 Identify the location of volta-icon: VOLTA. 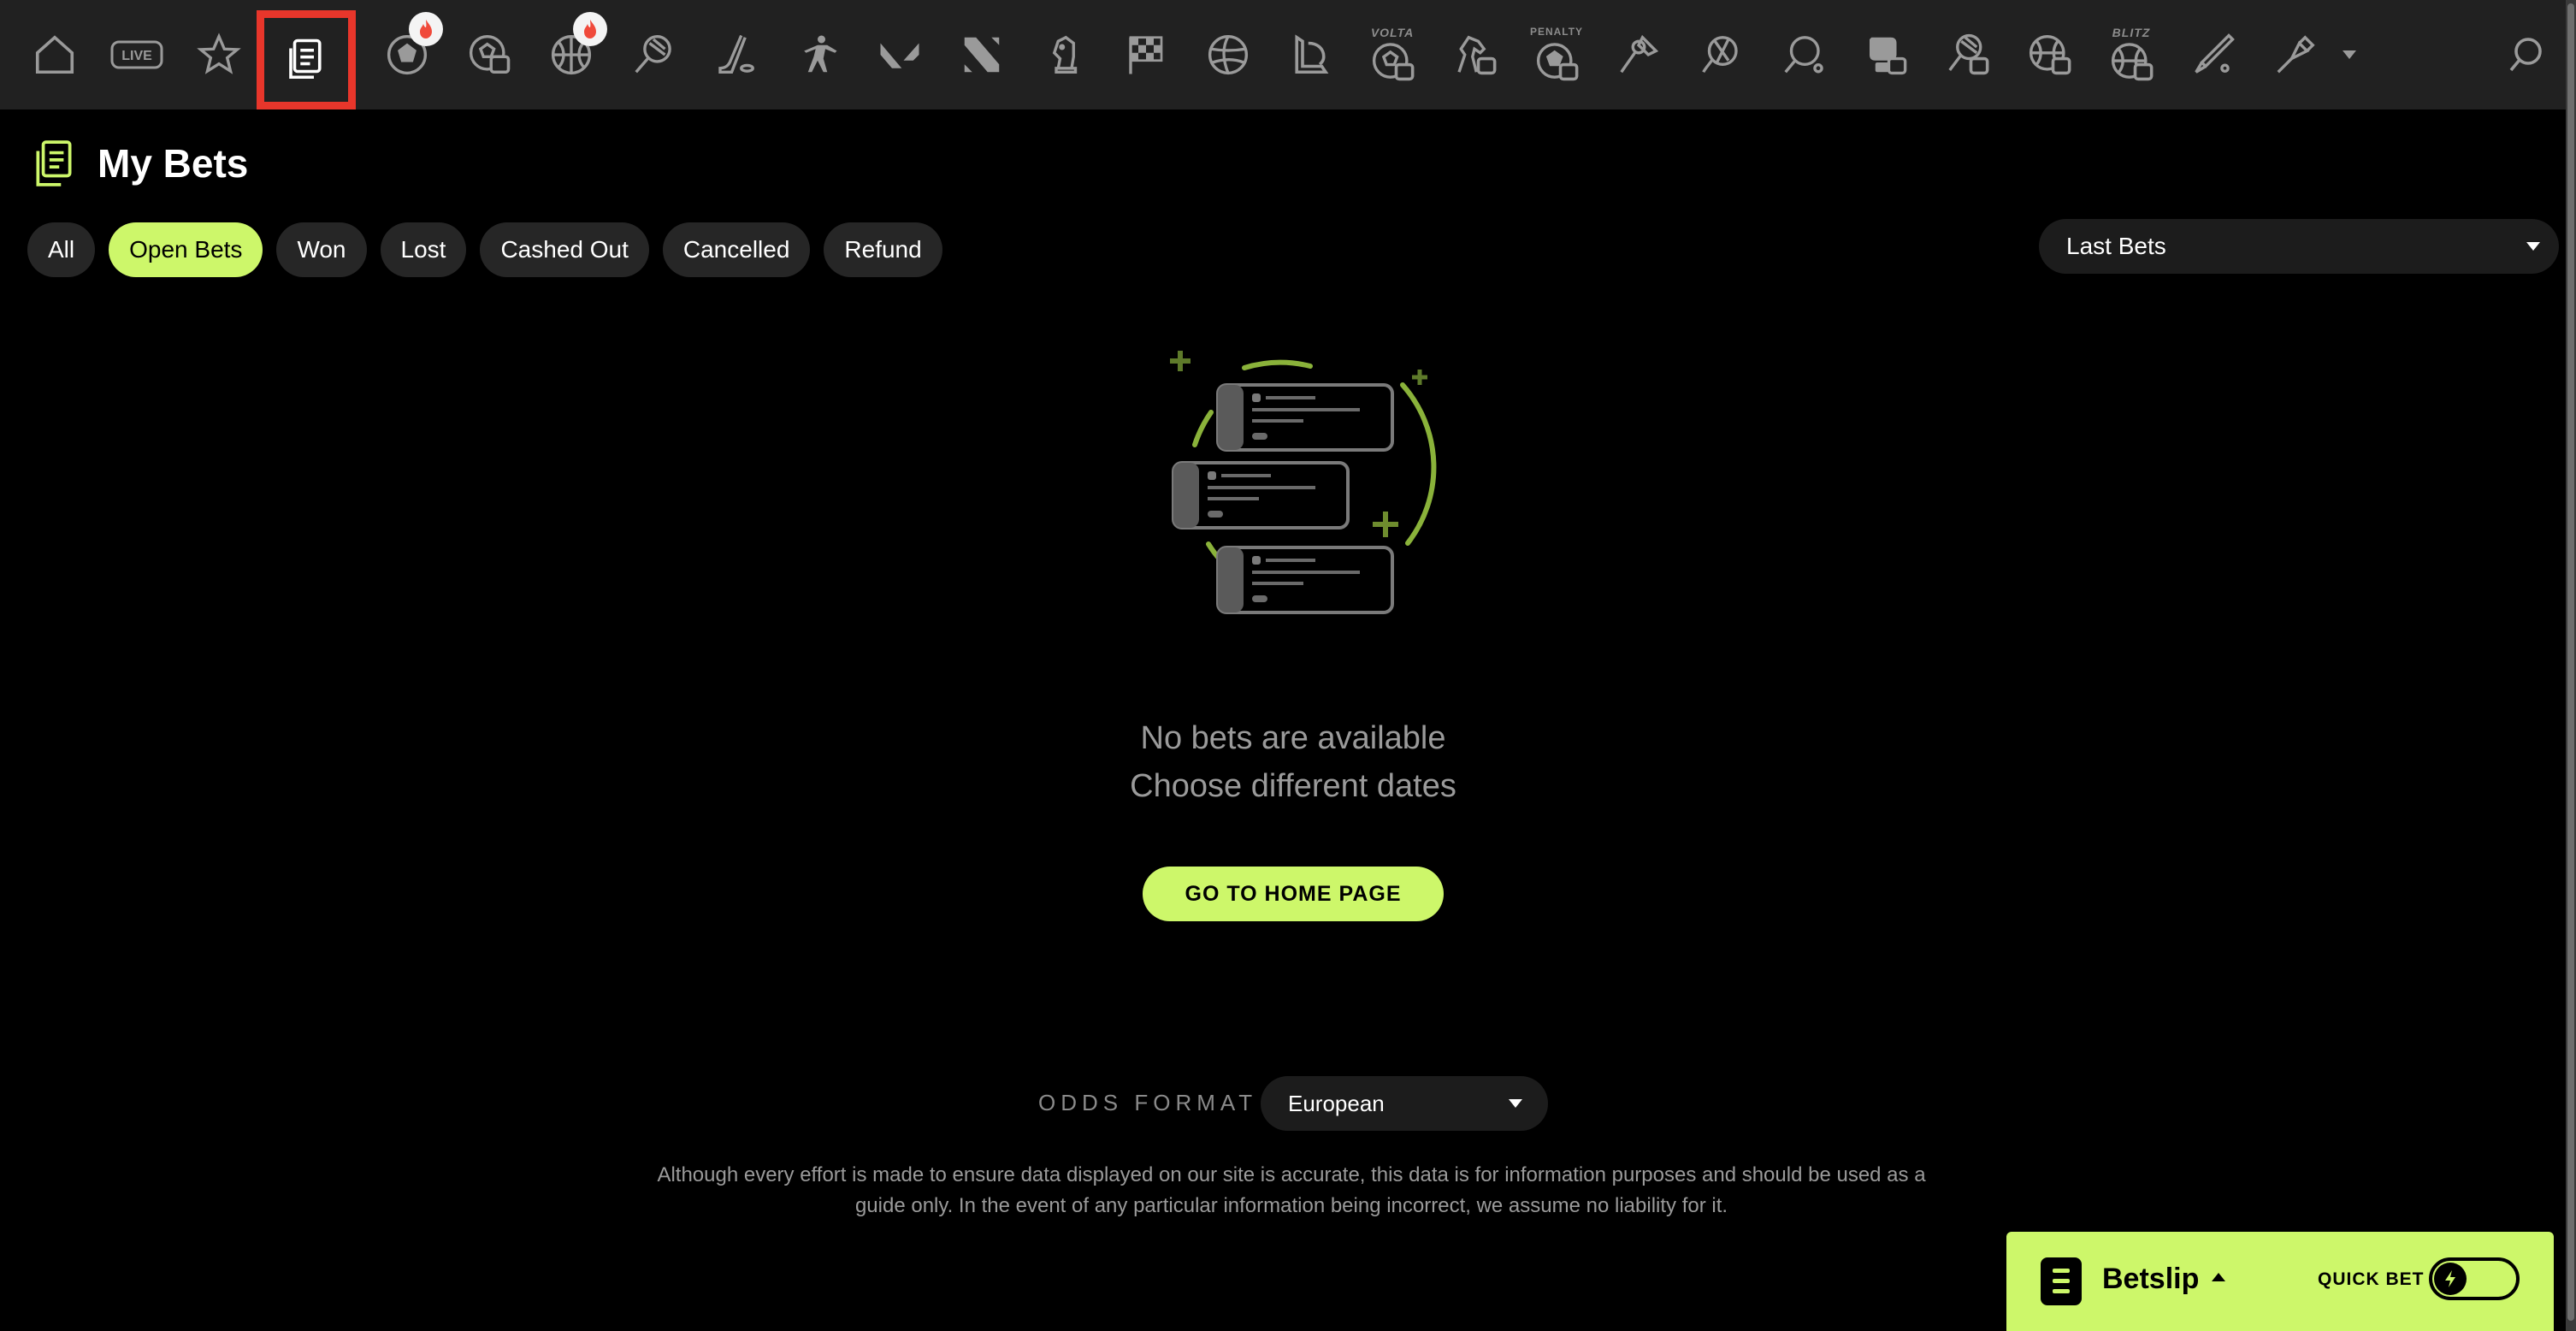
(1392, 55).